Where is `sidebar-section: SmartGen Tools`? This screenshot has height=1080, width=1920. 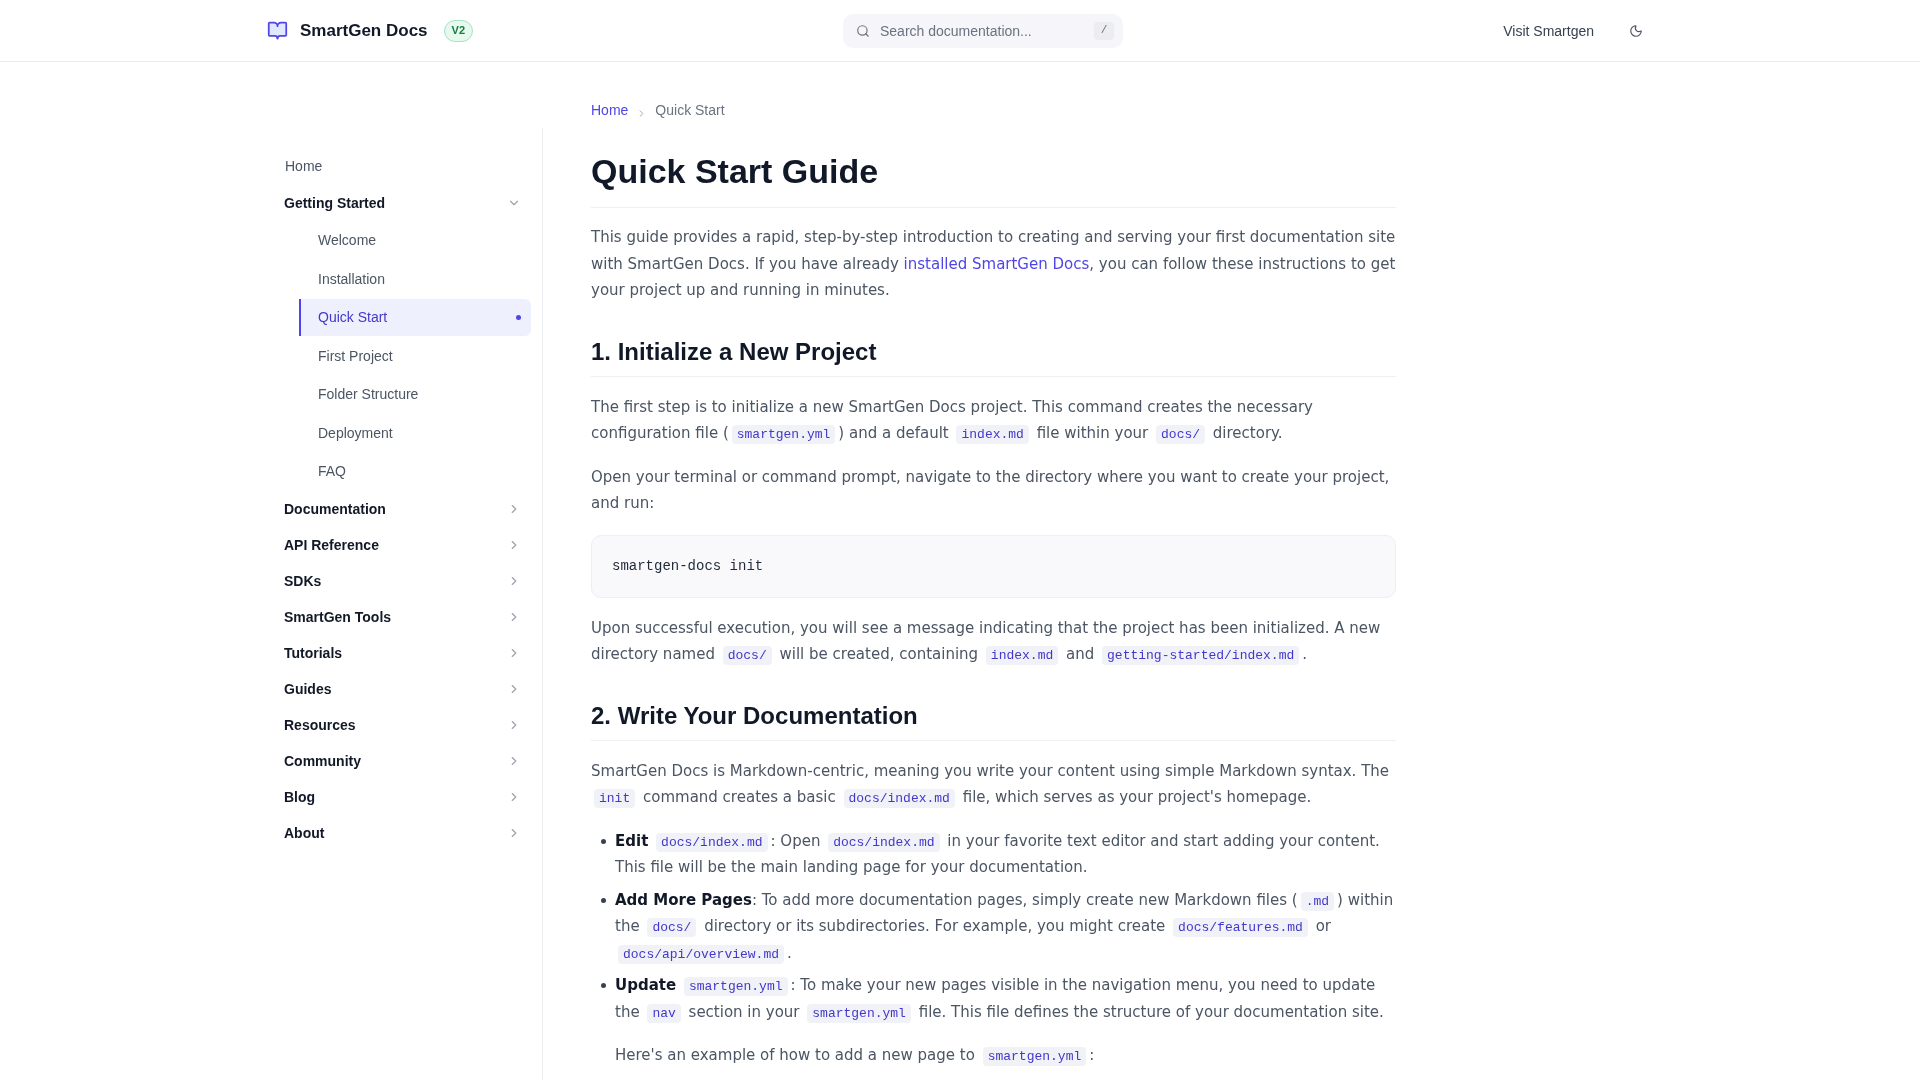
sidebar-section: SmartGen Tools is located at coordinates (399, 616).